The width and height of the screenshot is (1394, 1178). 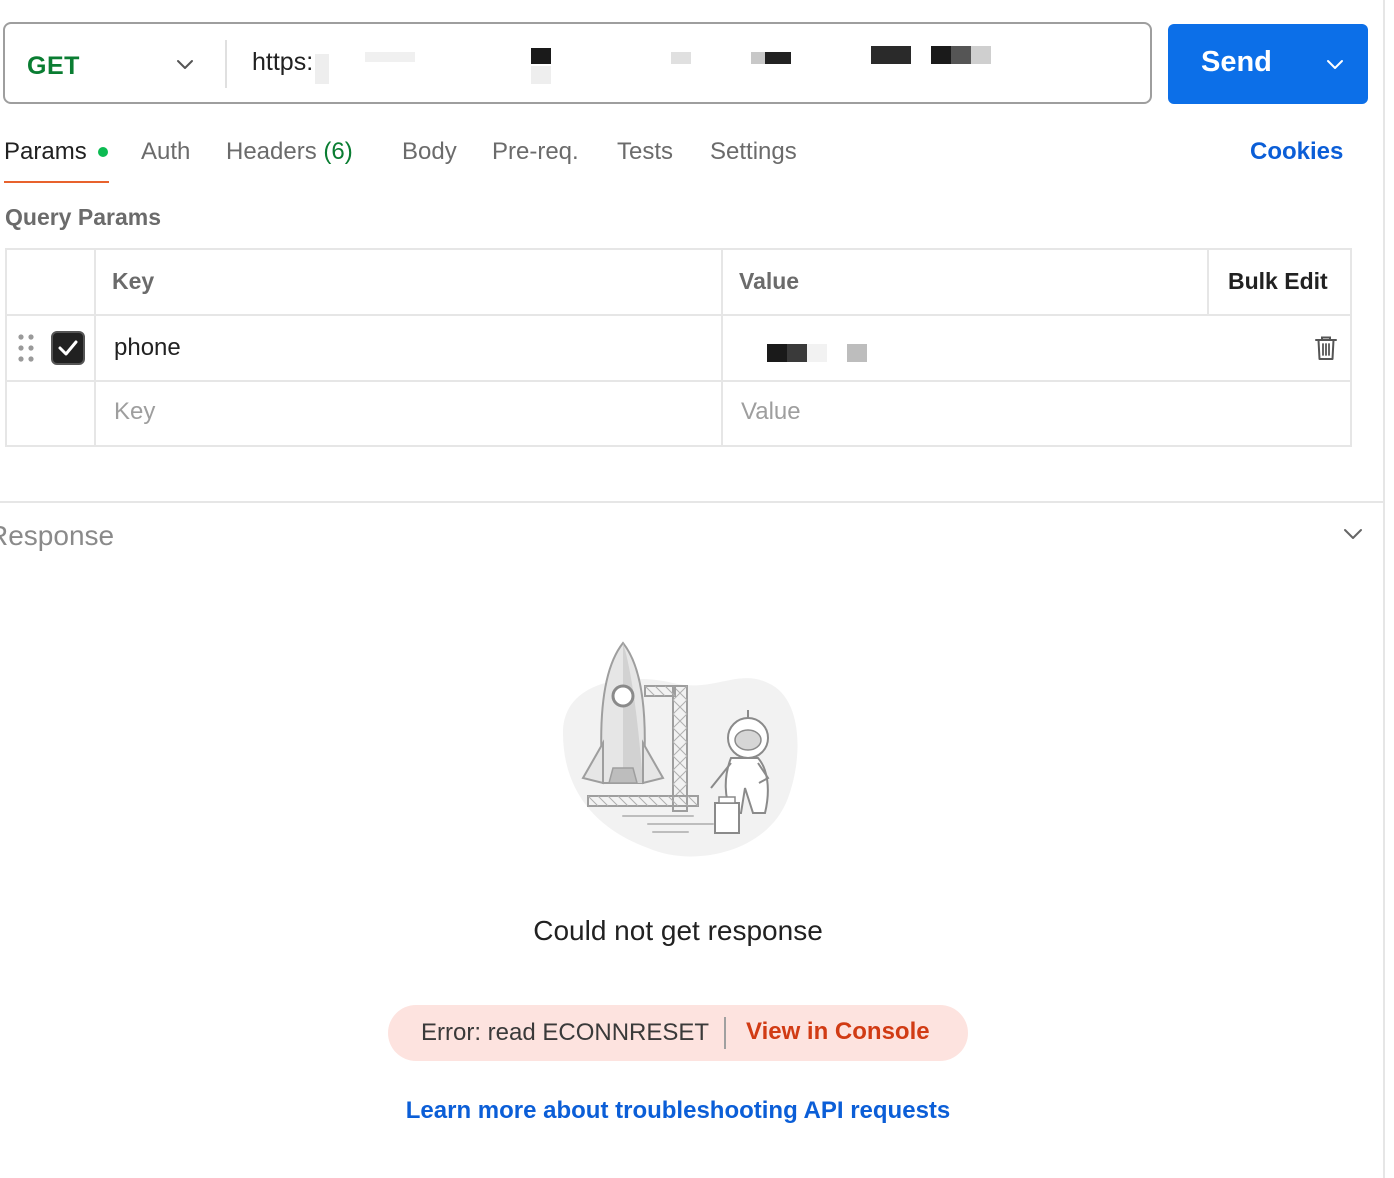 I want to click on drag-handle-icon, so click(x=26, y=348).